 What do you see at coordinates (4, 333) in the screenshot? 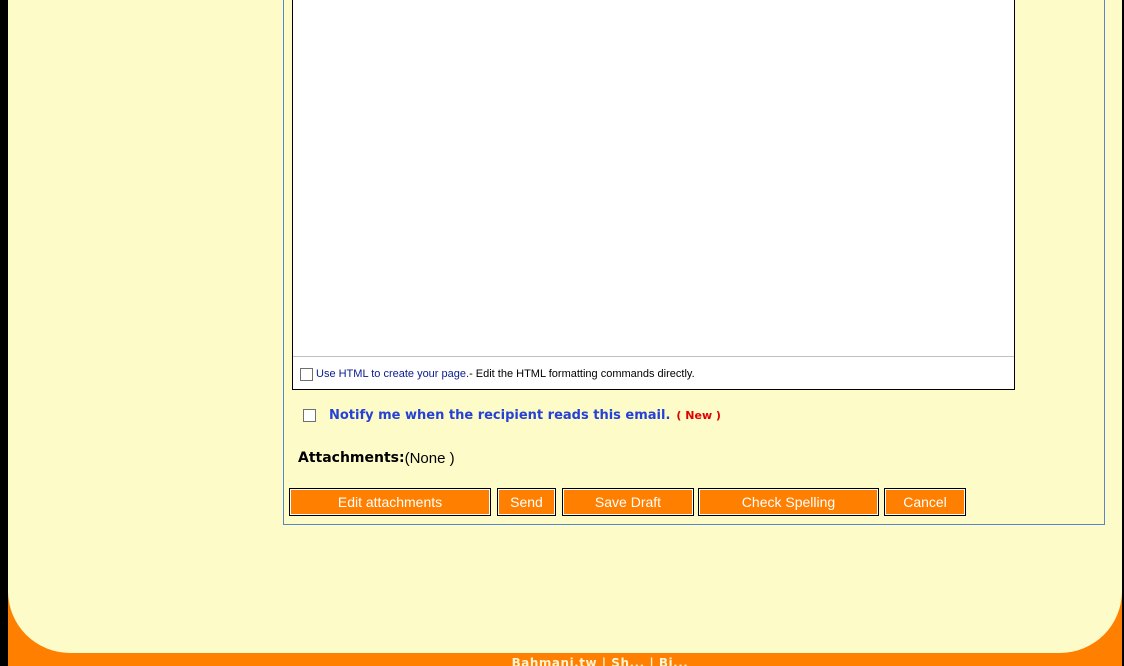
I see `window-left-edge` at bounding box center [4, 333].